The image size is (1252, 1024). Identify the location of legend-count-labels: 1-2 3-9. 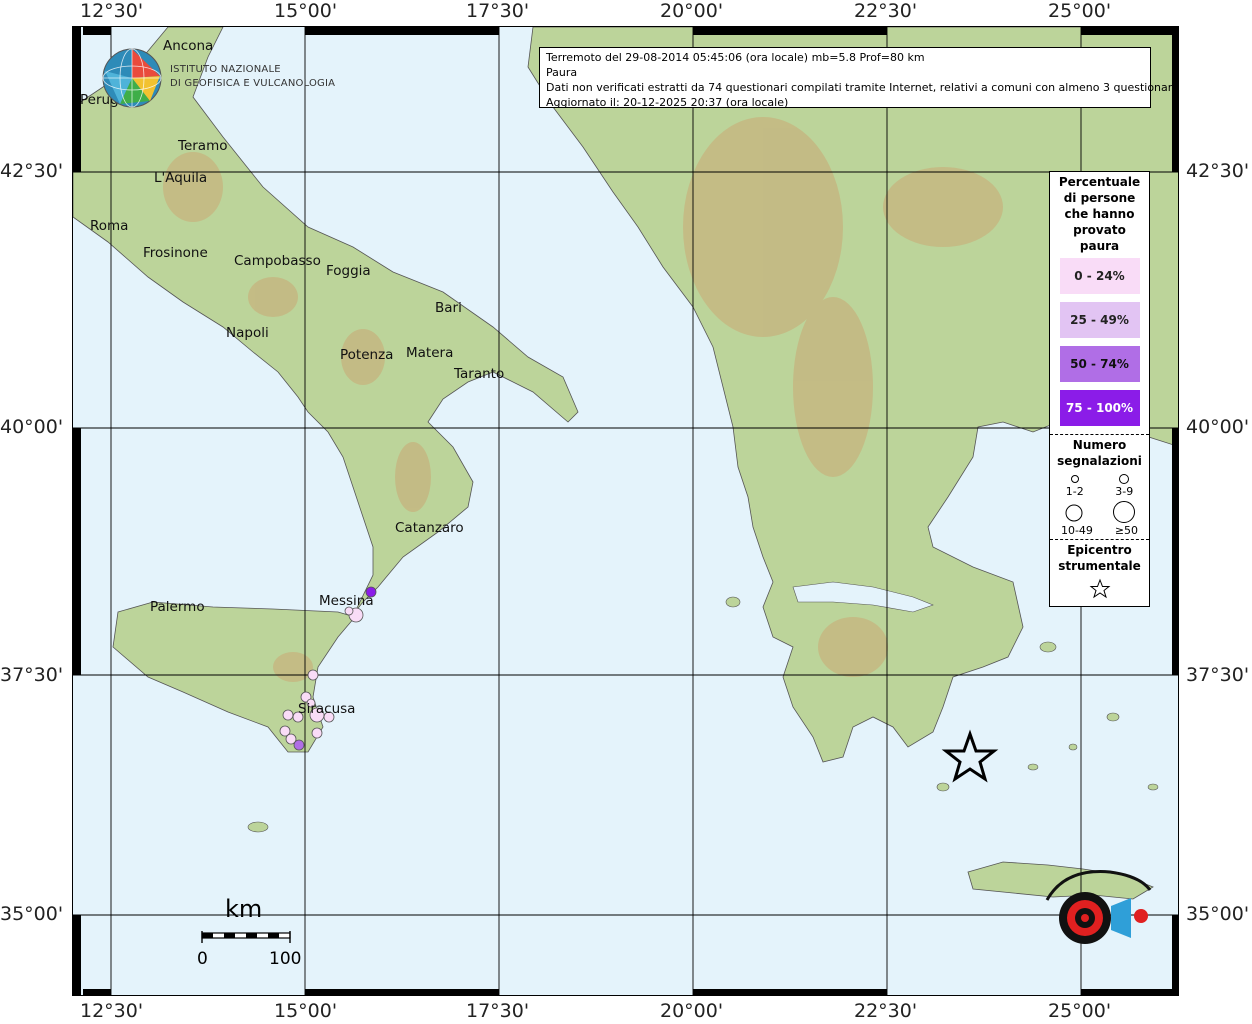
(1099, 491).